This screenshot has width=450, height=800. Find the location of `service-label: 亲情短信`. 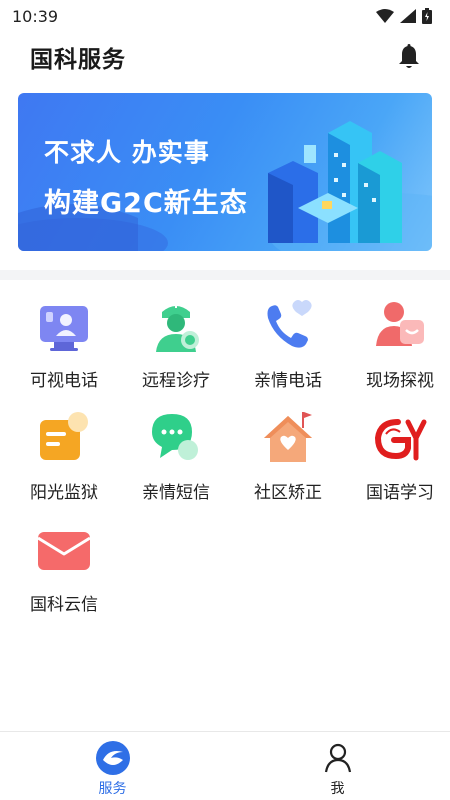

service-label: 亲情短信 is located at coordinates (176, 493).